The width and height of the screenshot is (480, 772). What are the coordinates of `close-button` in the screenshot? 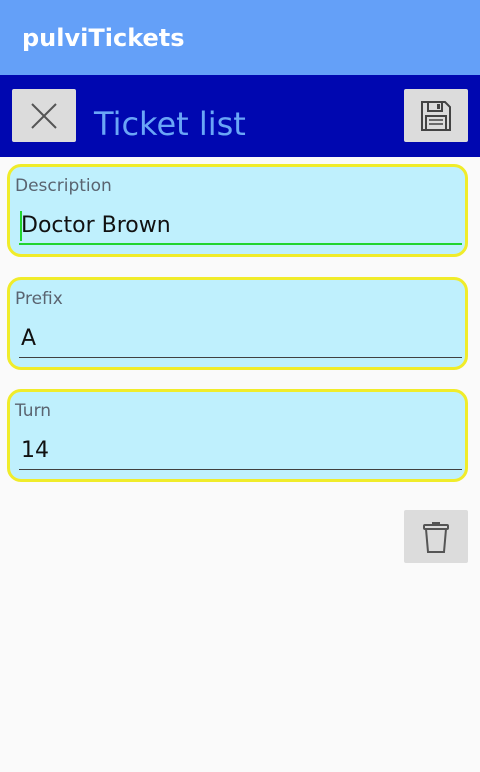 It's located at (44, 115).